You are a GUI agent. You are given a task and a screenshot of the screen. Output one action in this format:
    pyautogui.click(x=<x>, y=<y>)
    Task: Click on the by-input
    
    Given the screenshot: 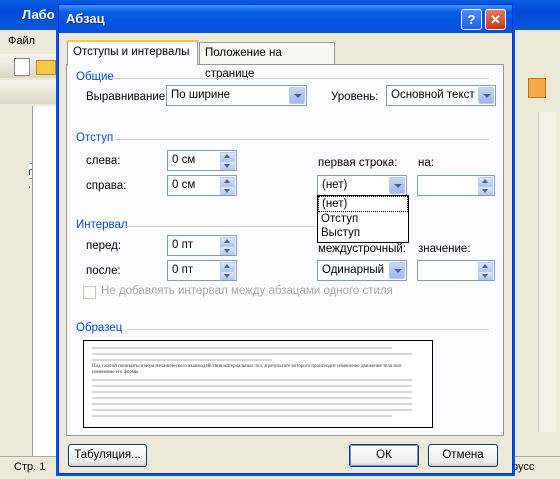 What is the action you would take?
    pyautogui.click(x=456, y=185)
    